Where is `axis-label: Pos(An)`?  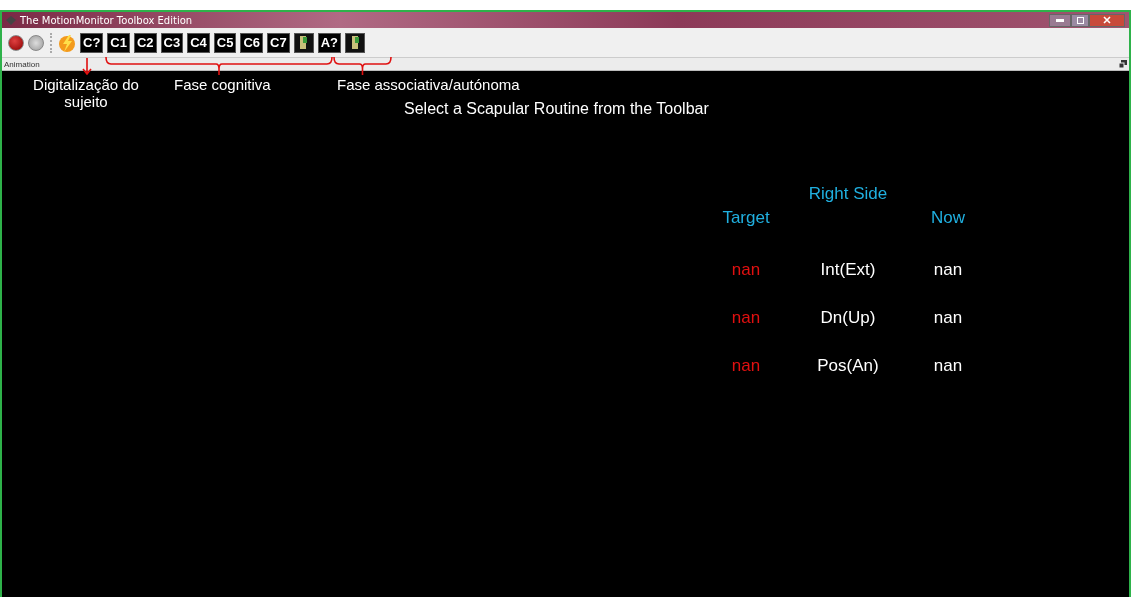
axis-label: Pos(An) is located at coordinates (848, 366).